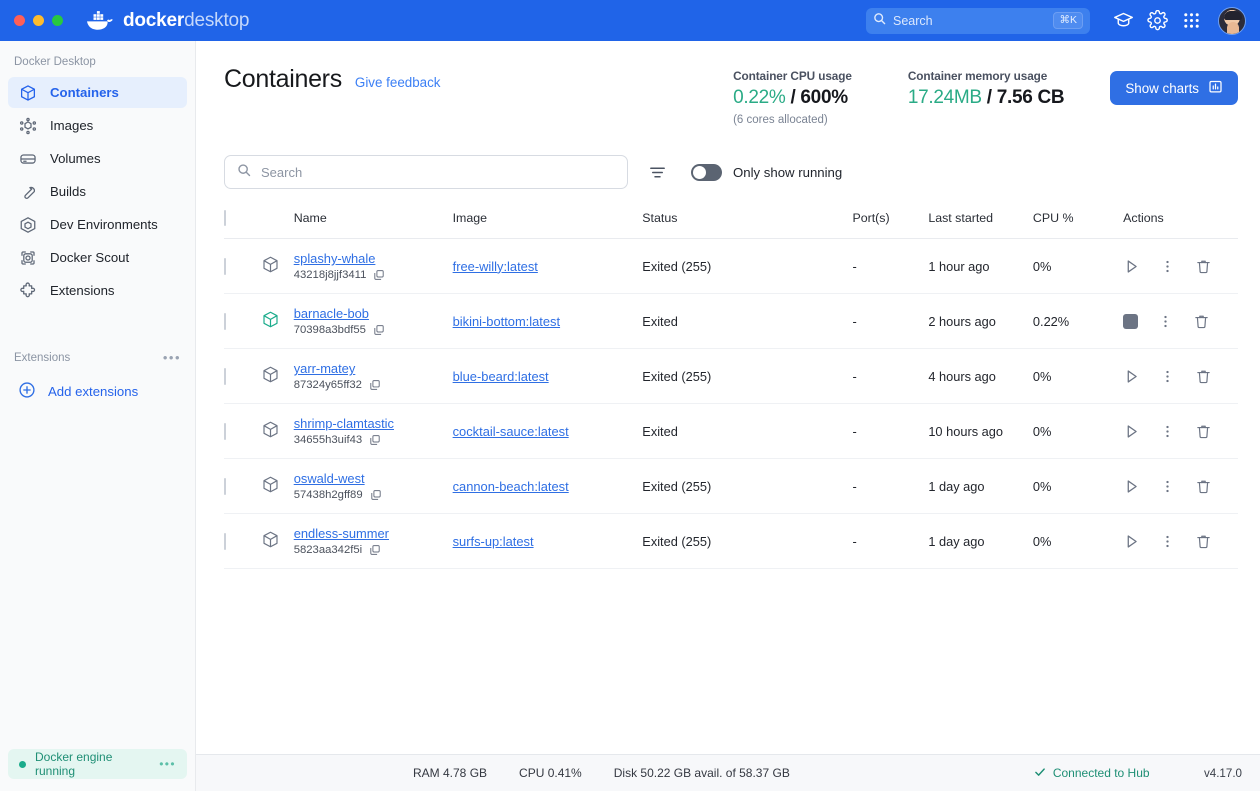 The width and height of the screenshot is (1260, 791). I want to click on container-image-cell: blue-beard:latest, so click(548, 376).